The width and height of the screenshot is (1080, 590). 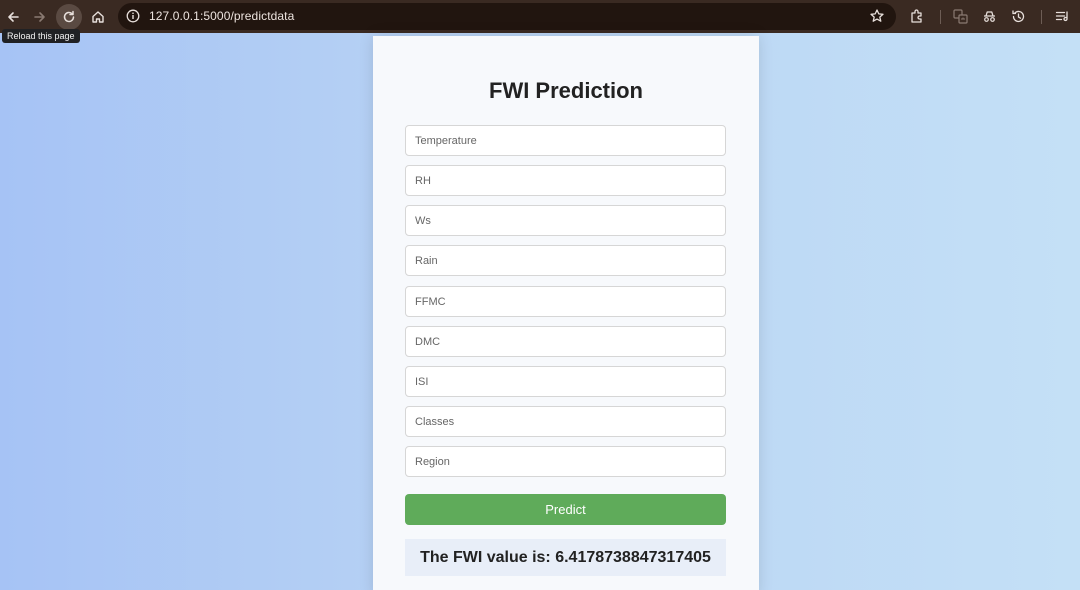 I want to click on forward-arrow-icon, so click(x=39, y=17).